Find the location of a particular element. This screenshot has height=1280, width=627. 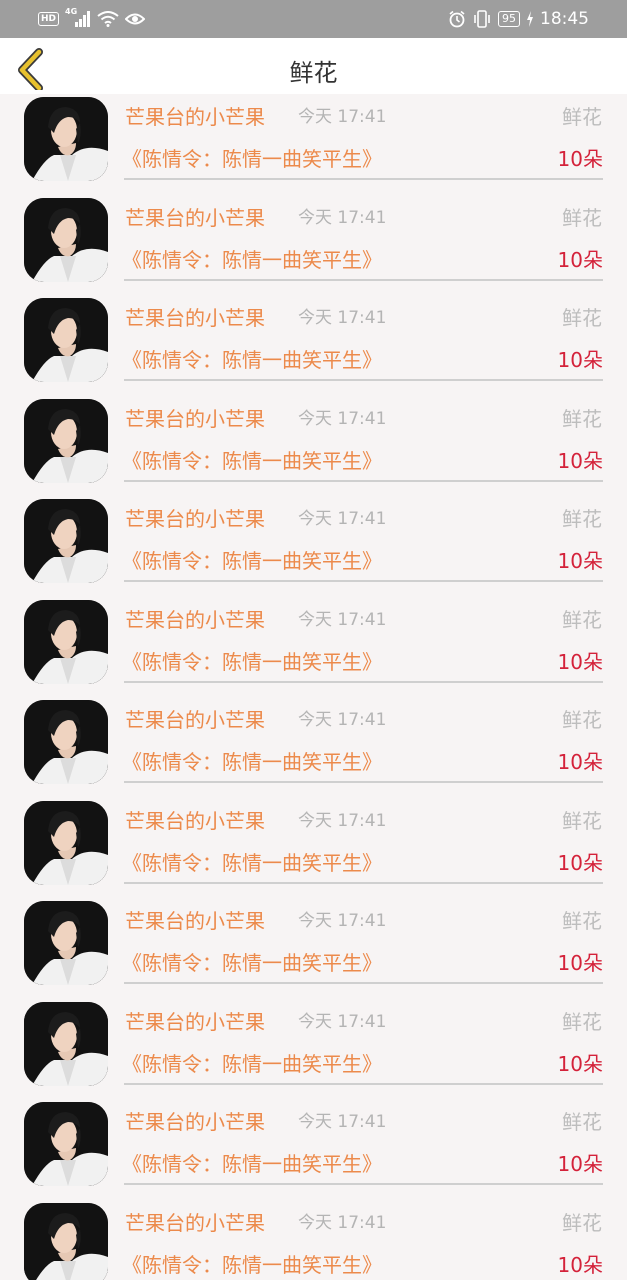

eye-comfort-icon is located at coordinates (135, 19).